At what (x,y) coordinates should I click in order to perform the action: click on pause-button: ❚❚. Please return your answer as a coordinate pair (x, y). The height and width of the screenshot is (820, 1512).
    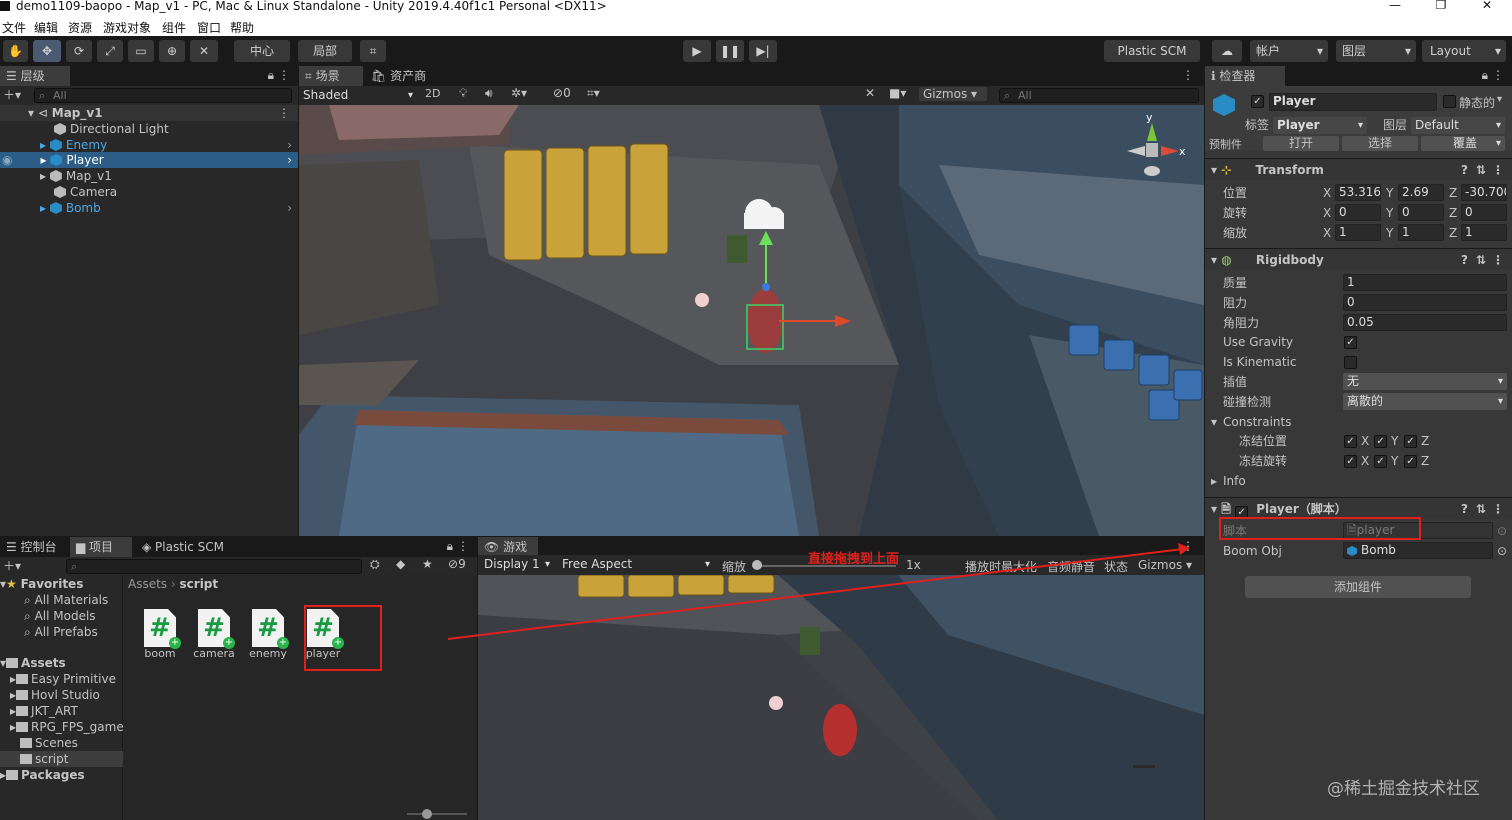
    Looking at the image, I should click on (730, 51).